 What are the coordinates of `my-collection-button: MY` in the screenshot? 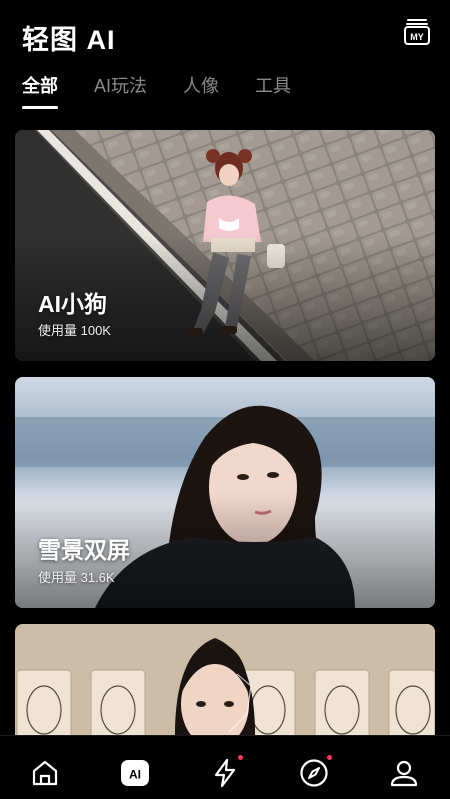 It's located at (417, 32).